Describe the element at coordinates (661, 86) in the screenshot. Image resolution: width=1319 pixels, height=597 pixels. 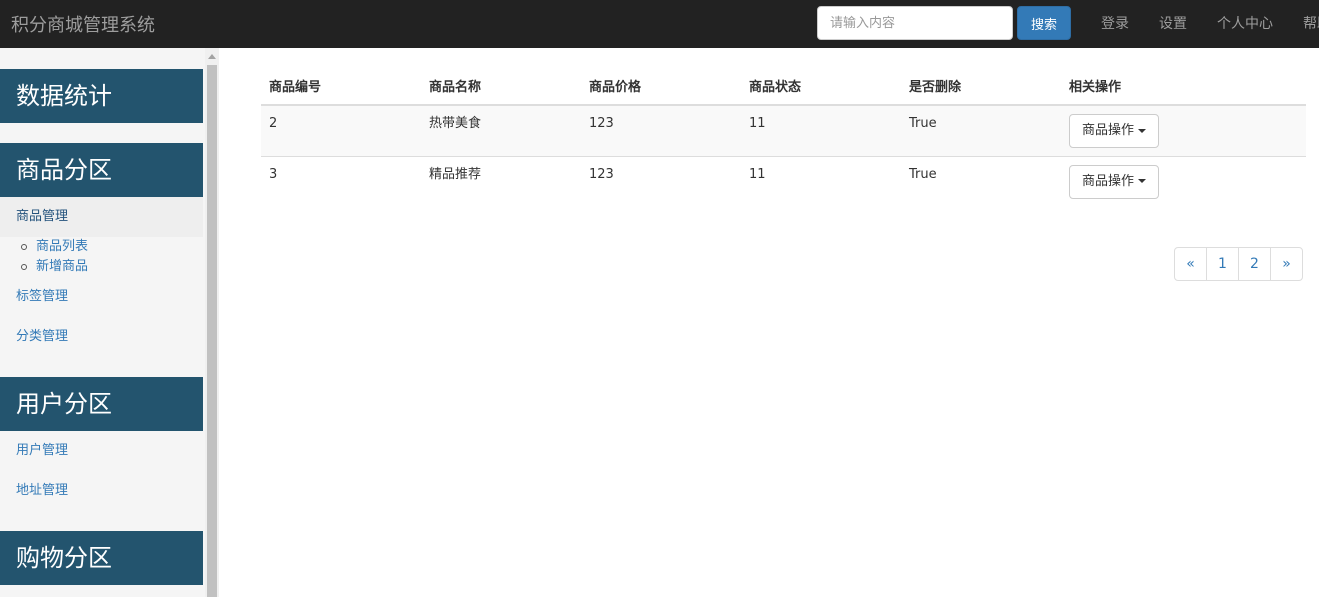
I see `column-header-price: 商品价格` at that location.